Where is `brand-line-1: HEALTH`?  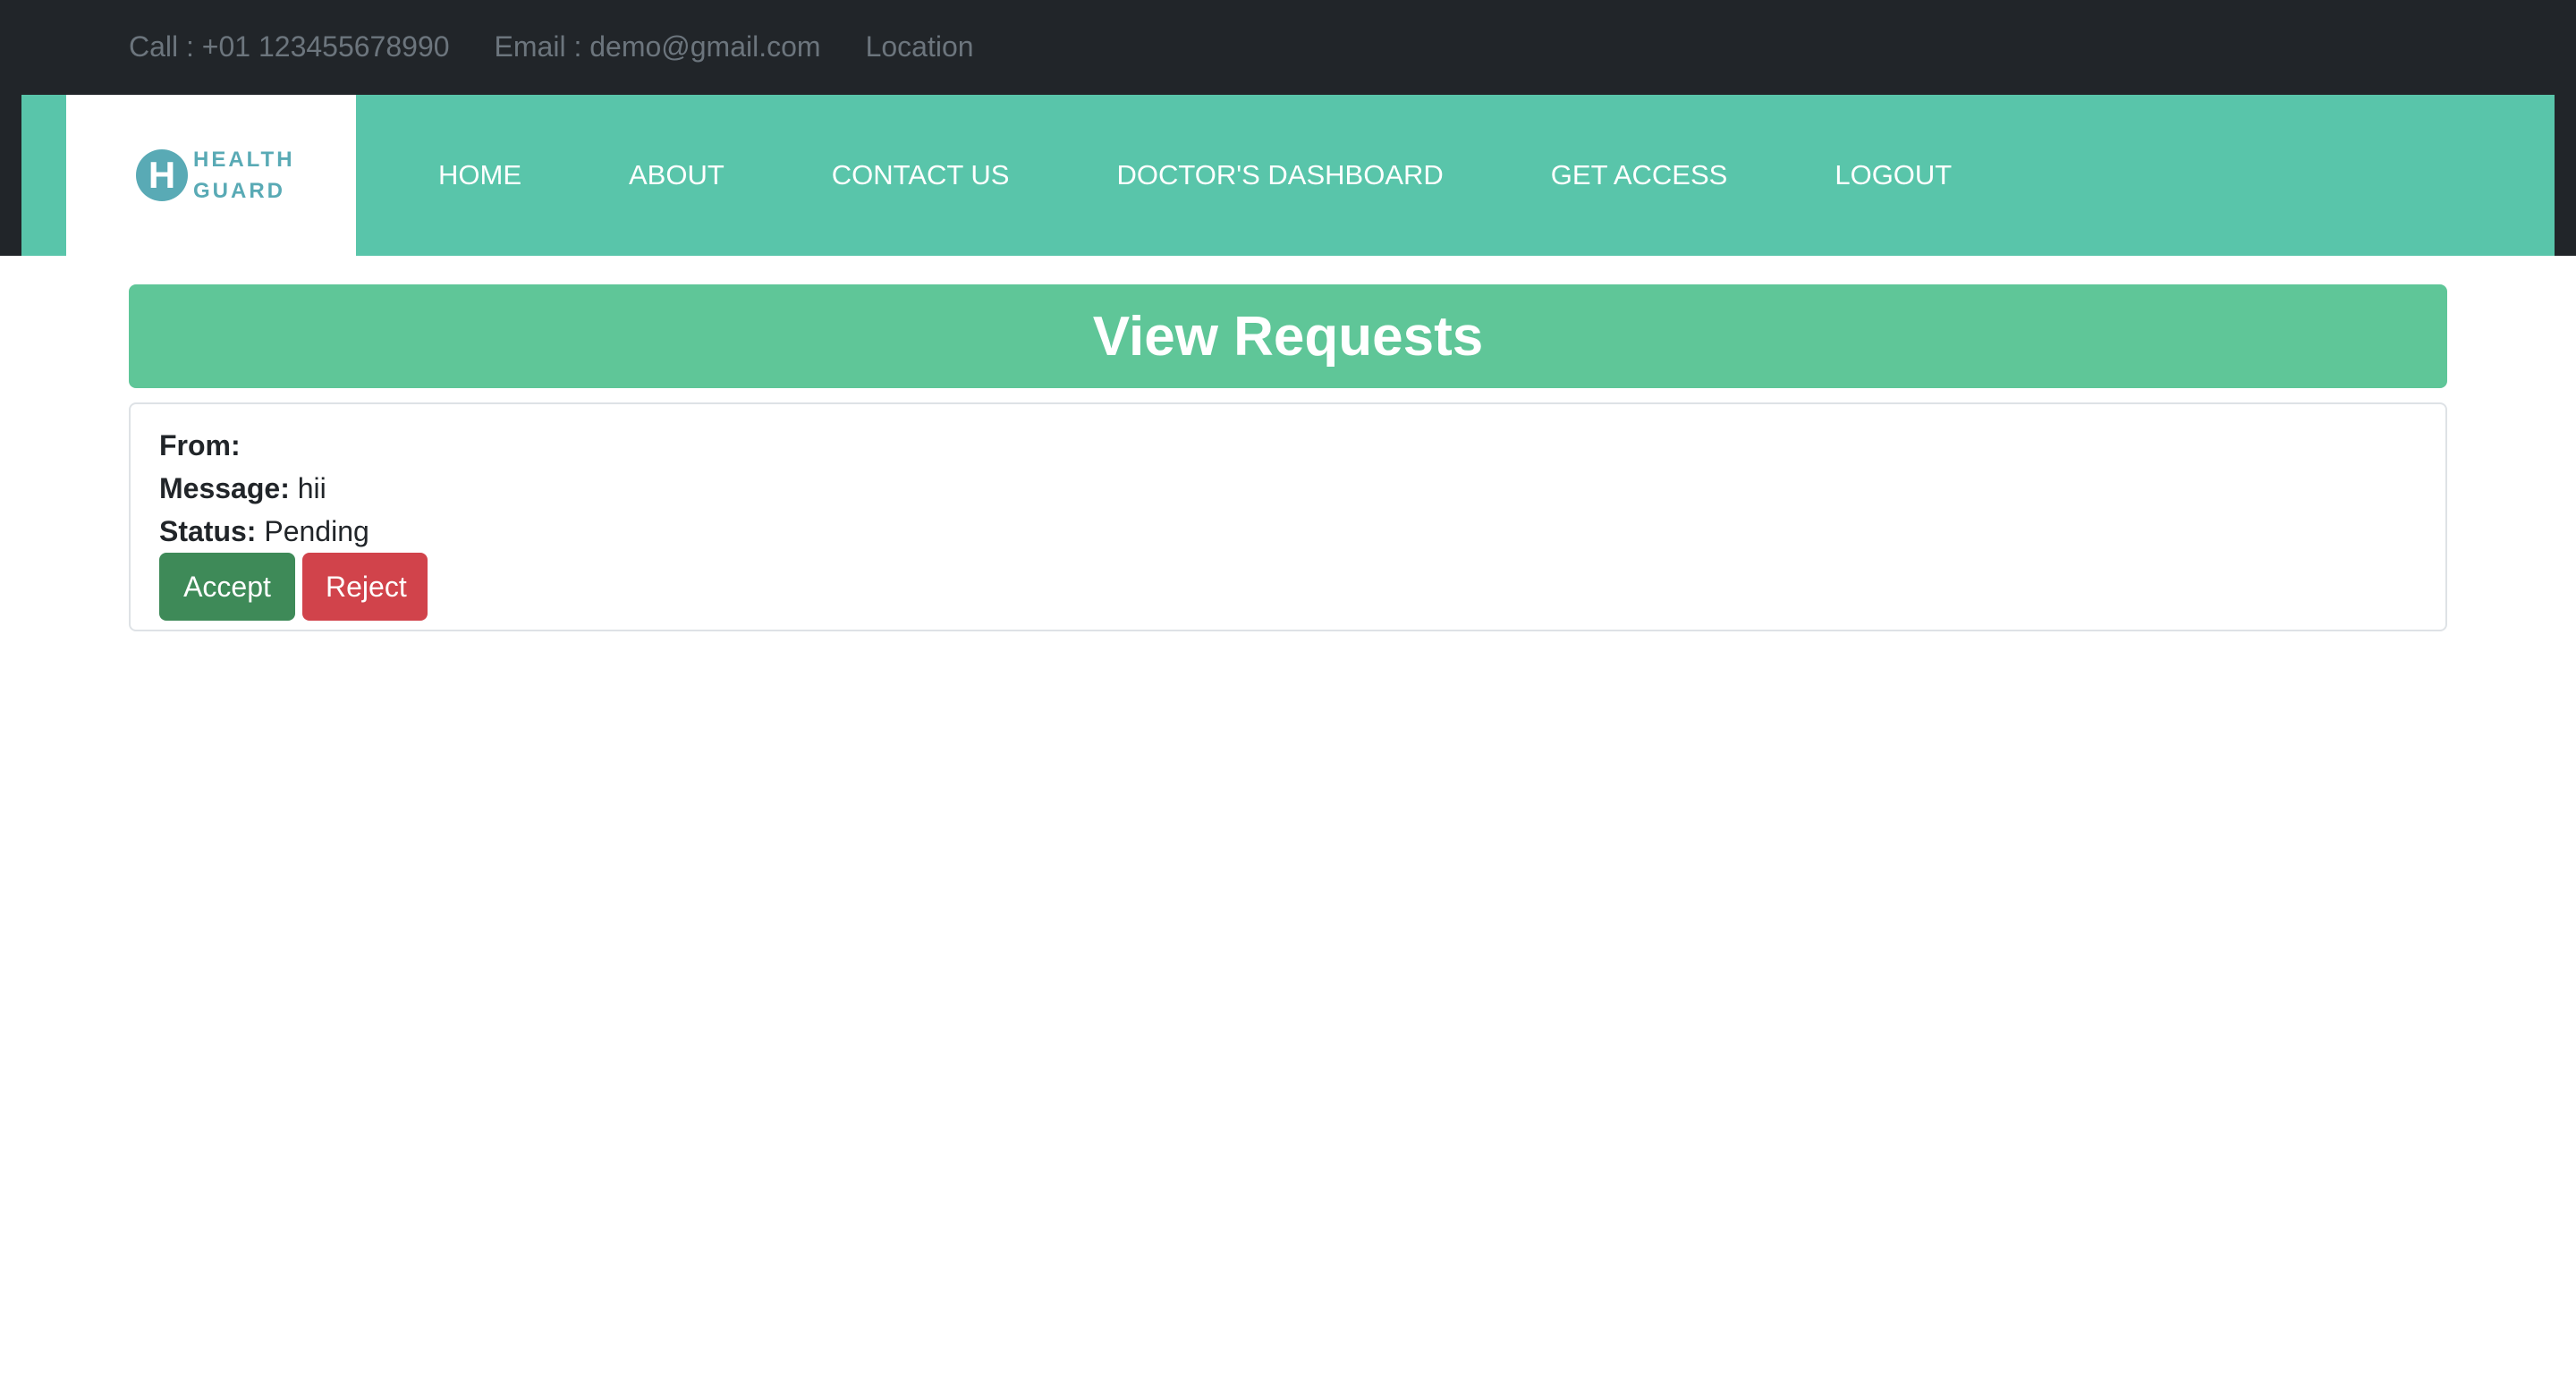 brand-line-1: HEALTH is located at coordinates (244, 160).